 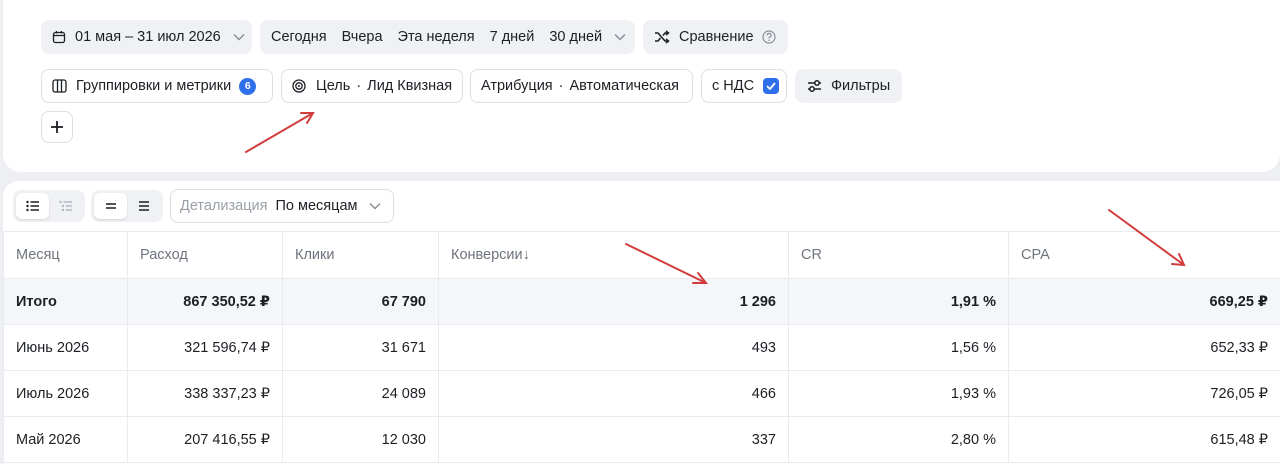 I want to click on period-presets: Сегодня Вчера Эта неделя 7 дней 30 дней, so click(x=447, y=37).